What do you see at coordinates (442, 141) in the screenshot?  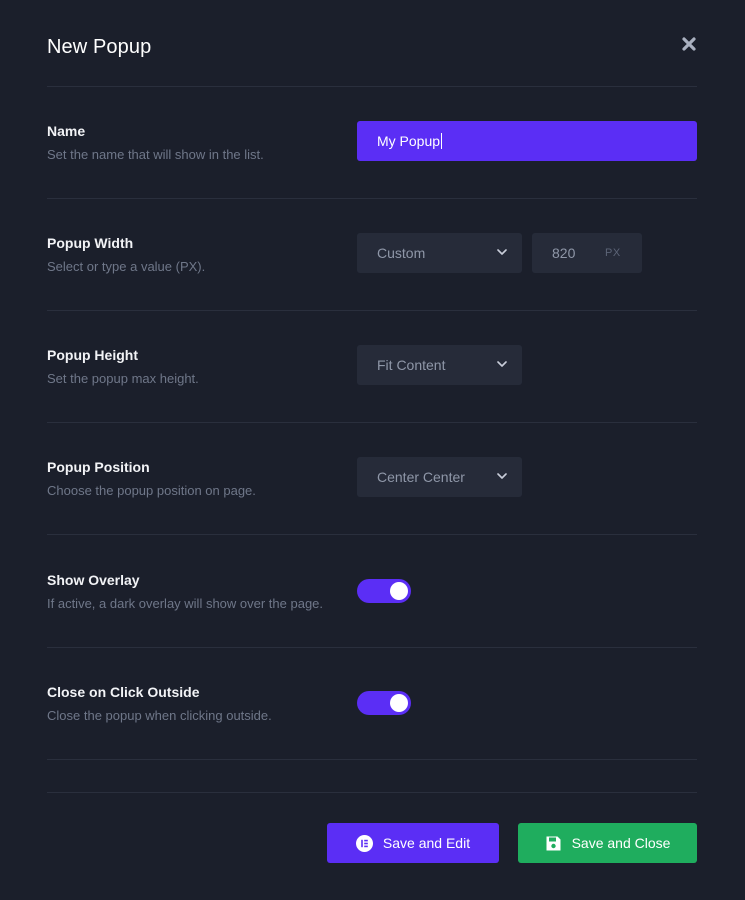 I see `text-caret` at bounding box center [442, 141].